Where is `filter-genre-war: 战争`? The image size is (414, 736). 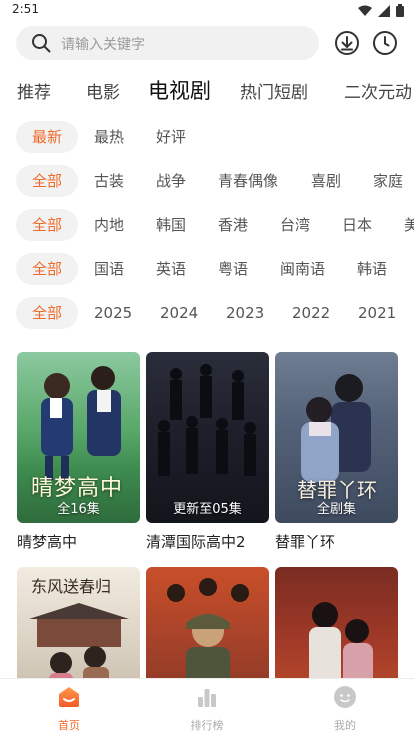
filter-genre-war: 战争 is located at coordinates (171, 181).